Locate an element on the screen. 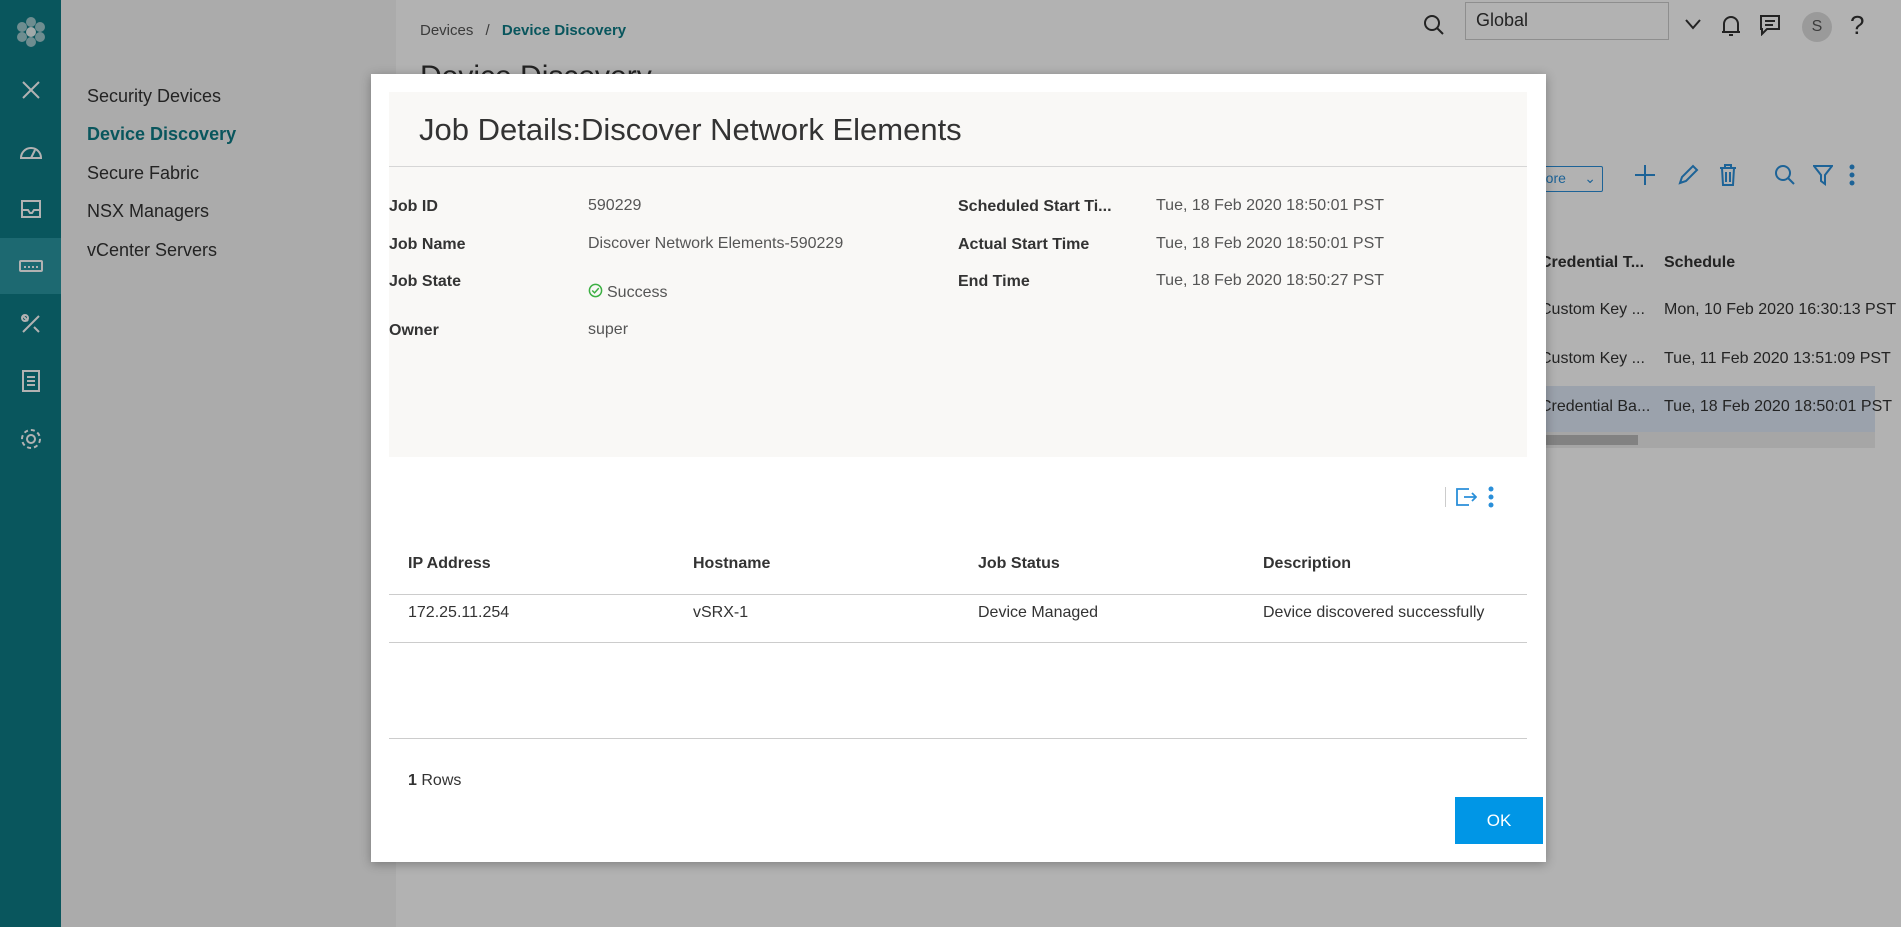  success-check-icon is located at coordinates (595, 293).